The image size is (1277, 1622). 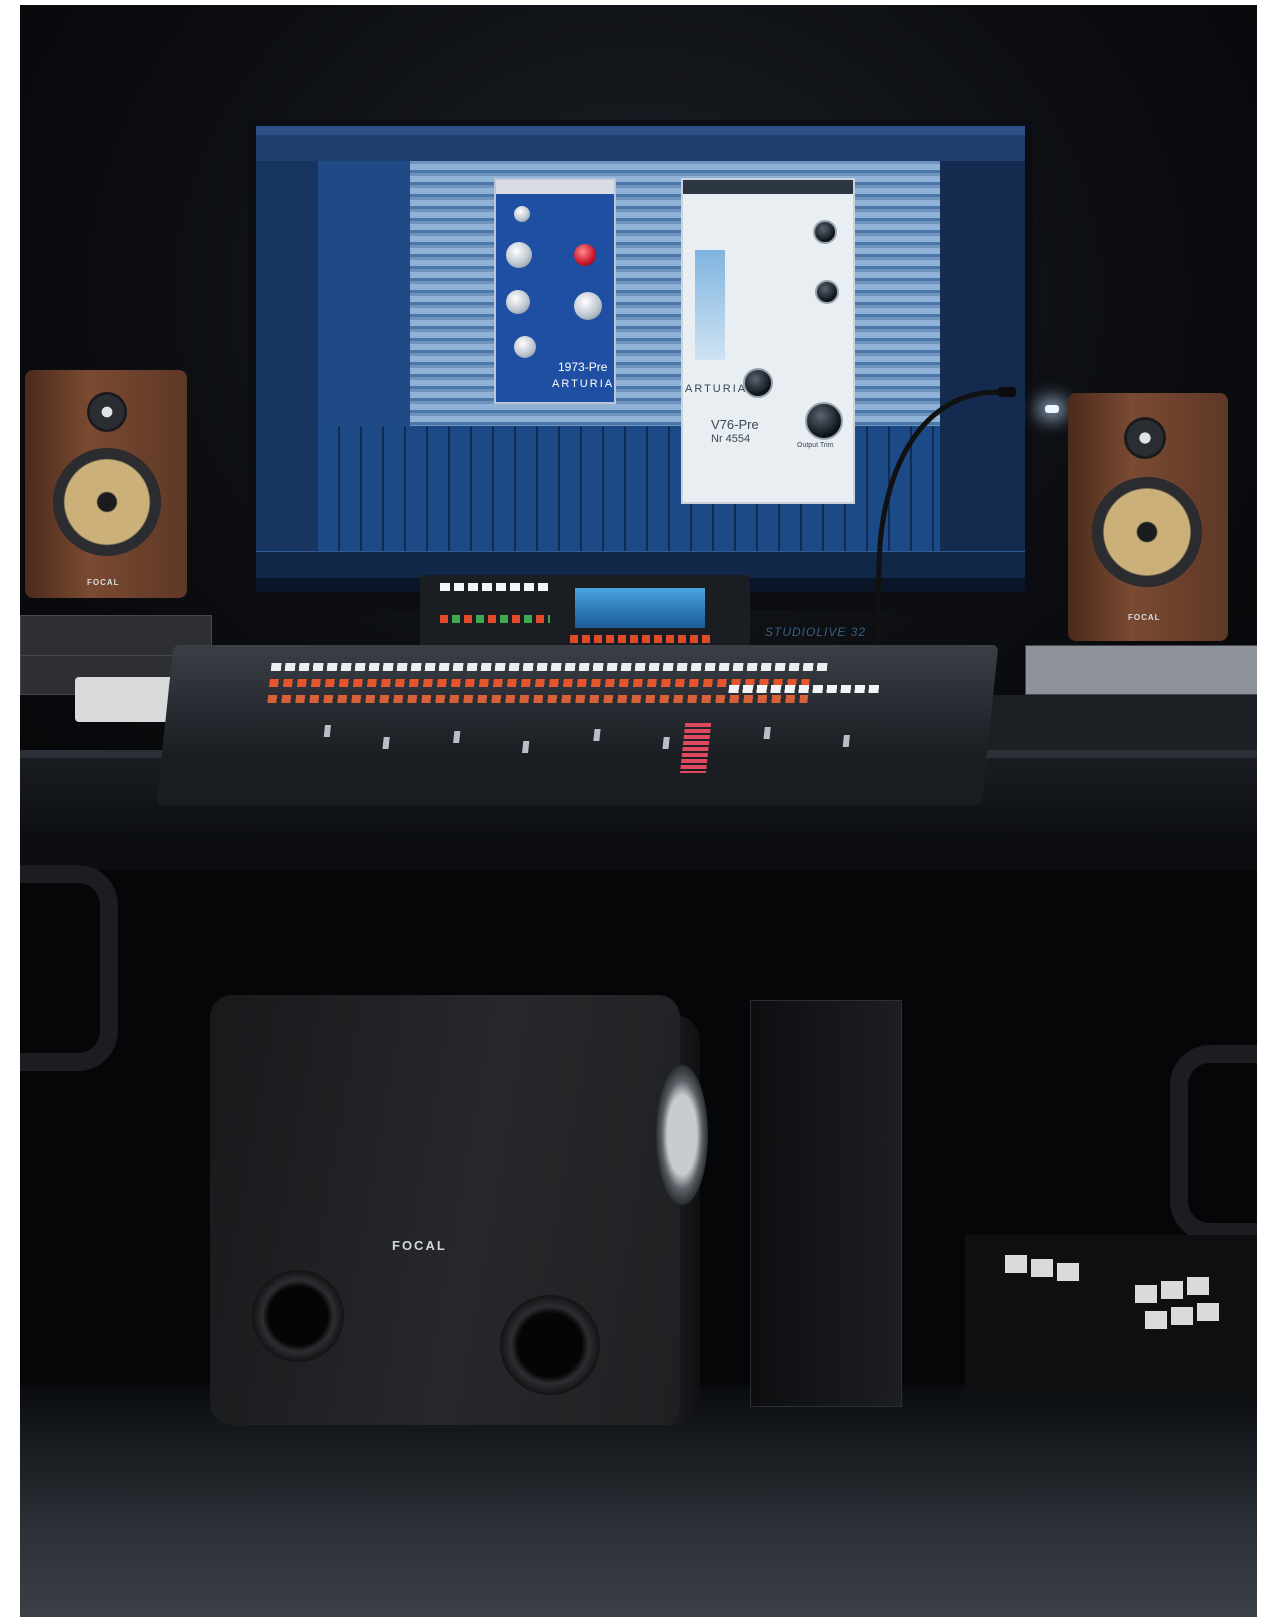 What do you see at coordinates (824, 421) in the screenshot?
I see `output-trim-knob` at bounding box center [824, 421].